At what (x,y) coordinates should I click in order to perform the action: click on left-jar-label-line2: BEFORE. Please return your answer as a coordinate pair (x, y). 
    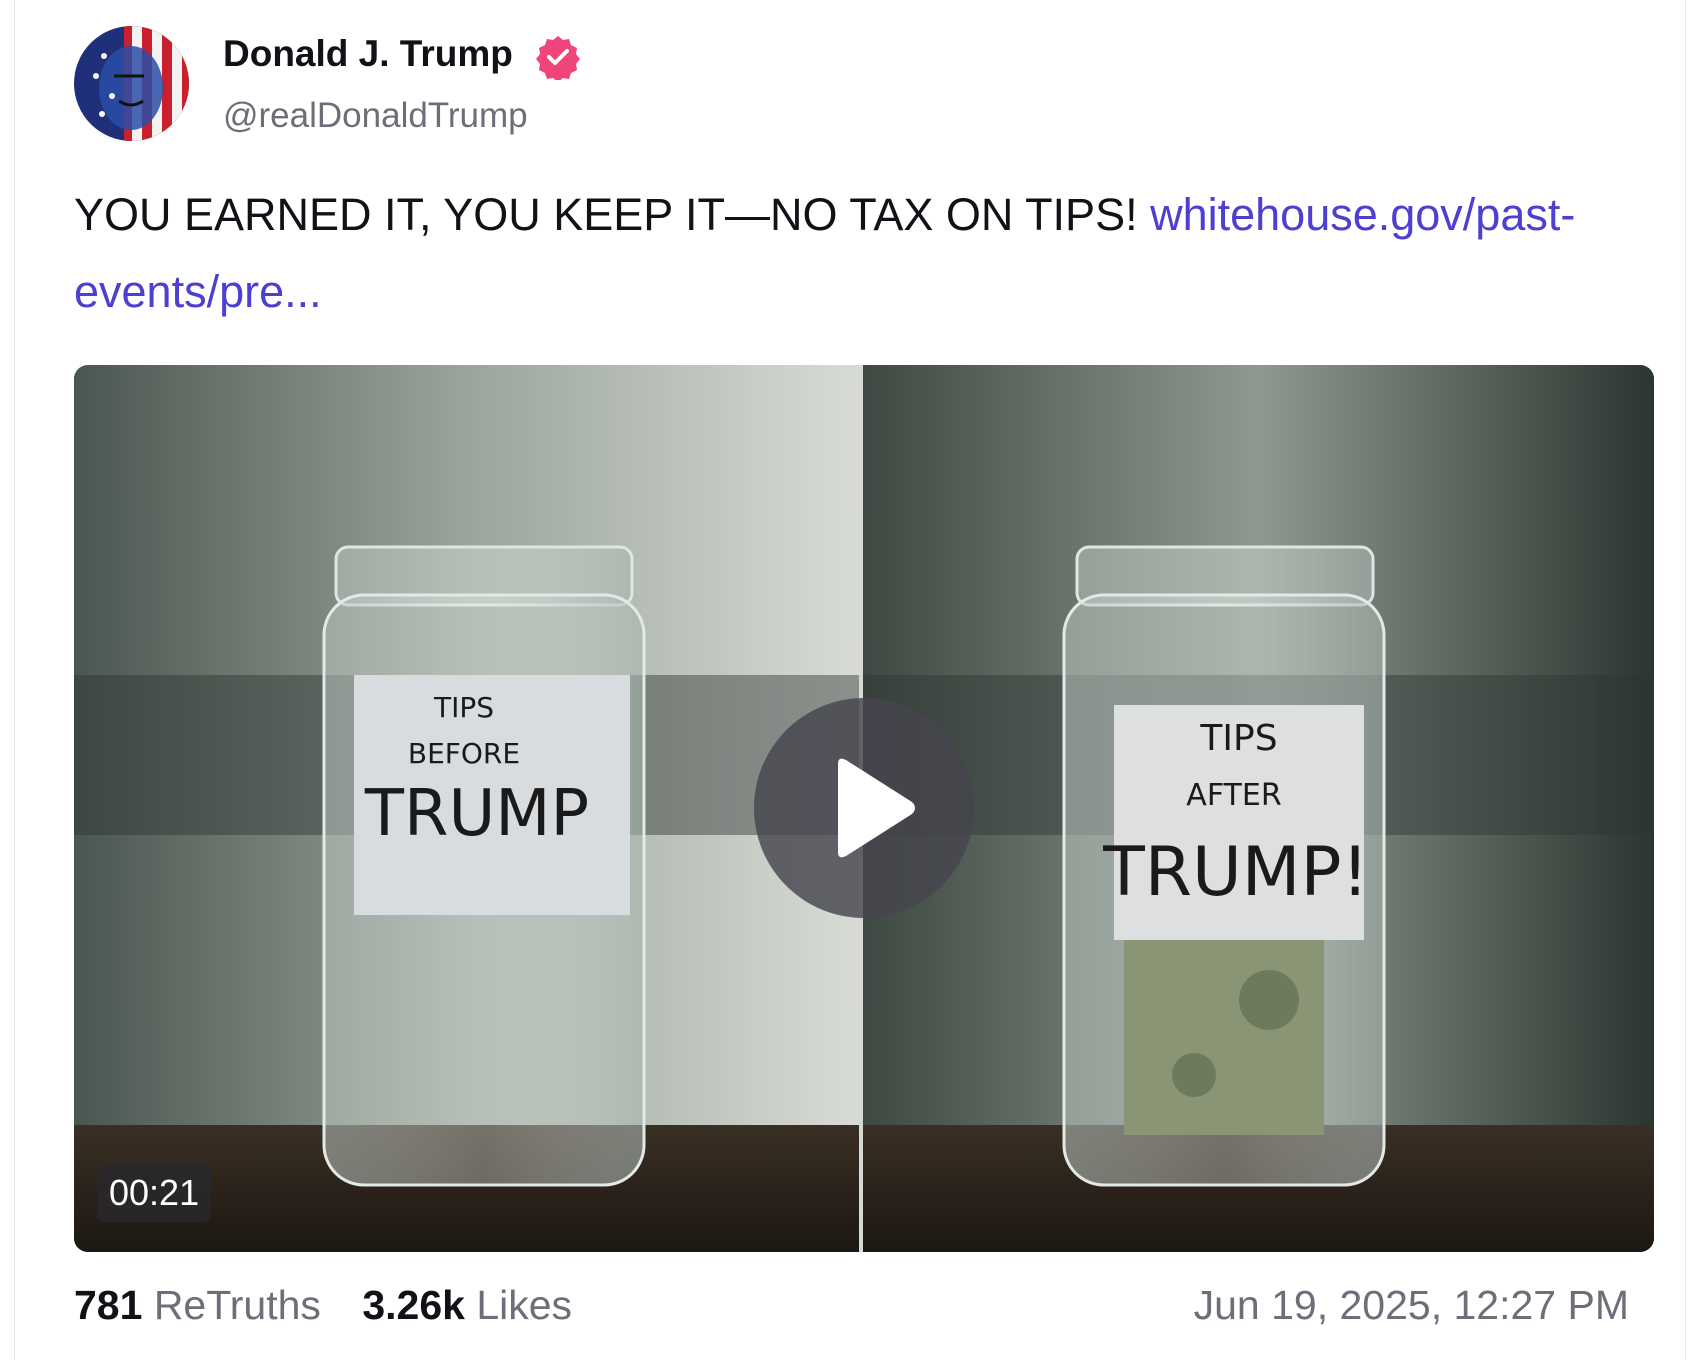
    Looking at the image, I should click on (464, 753).